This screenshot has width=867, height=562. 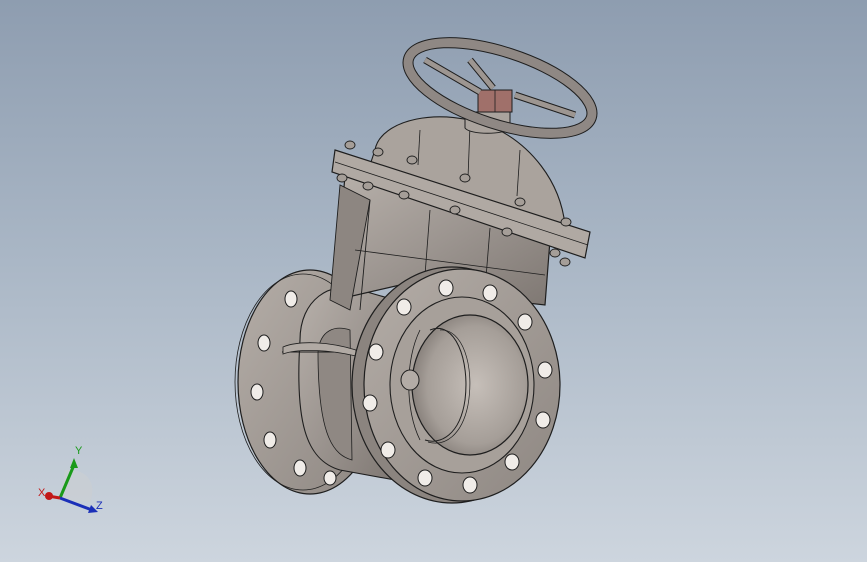 What do you see at coordinates (79, 451) in the screenshot?
I see `y-axis-label: Y` at bounding box center [79, 451].